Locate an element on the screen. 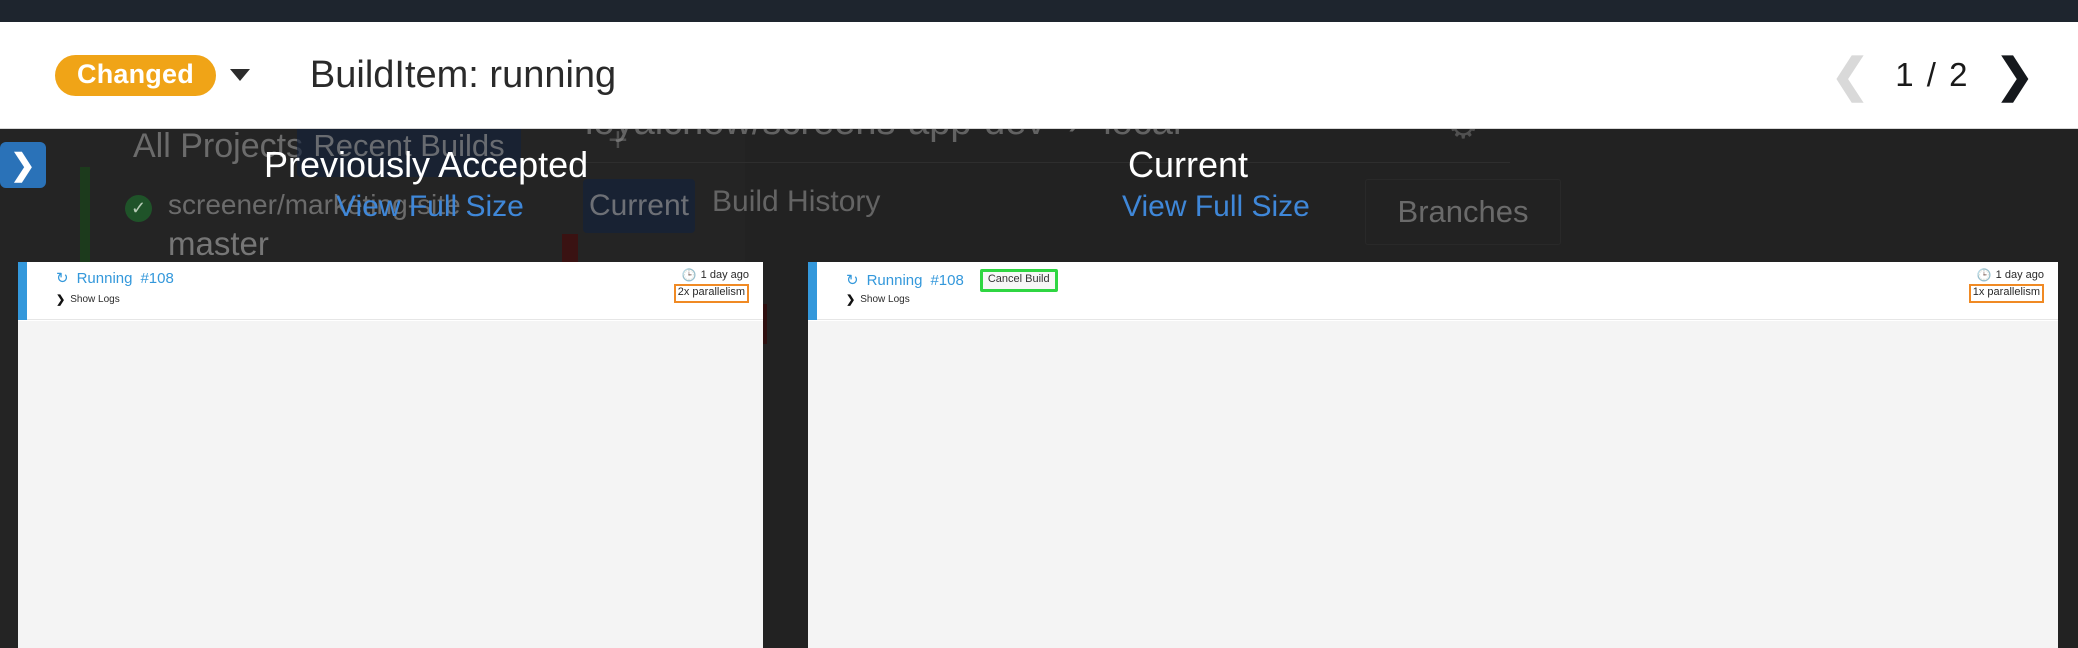  sidebar-toggle-button: ❯ is located at coordinates (23, 165).